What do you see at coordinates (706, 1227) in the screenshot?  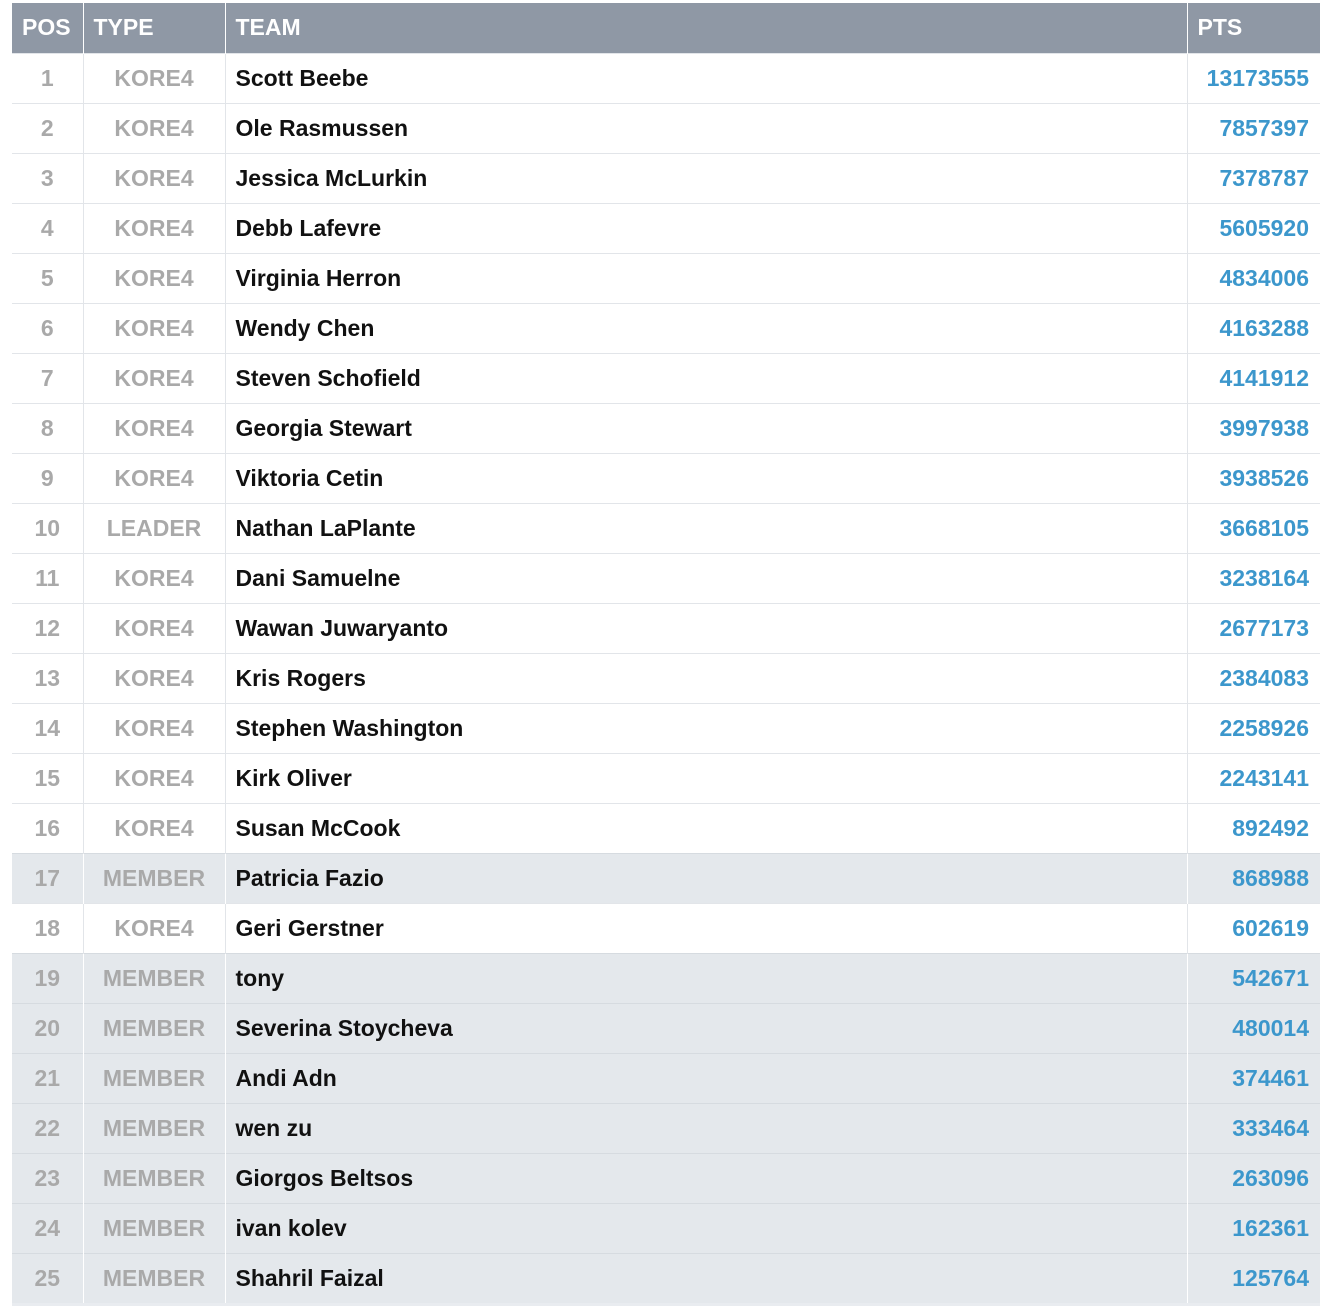 I see `team-name-cell: ivan kolev` at bounding box center [706, 1227].